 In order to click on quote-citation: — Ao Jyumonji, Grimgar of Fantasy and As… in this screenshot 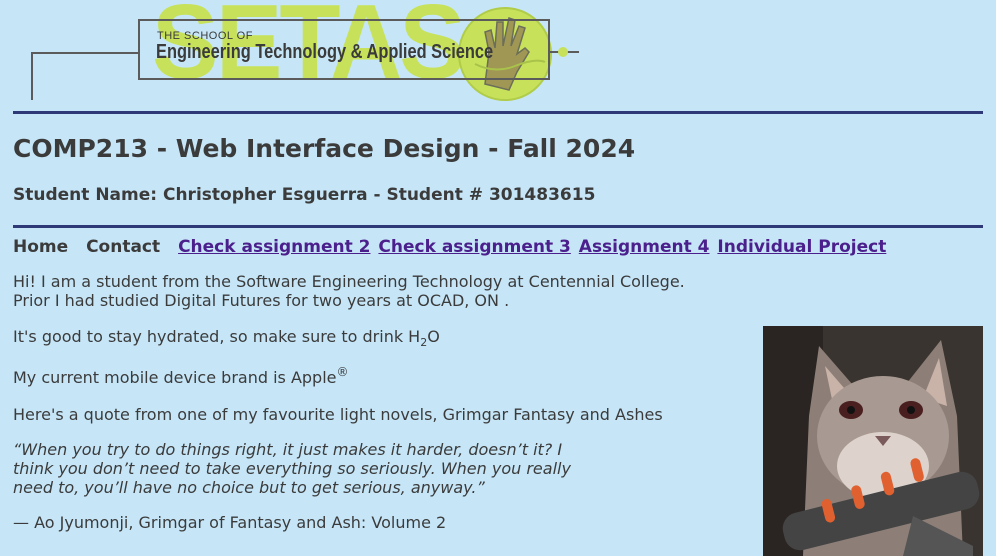, I will do `click(230, 522)`.